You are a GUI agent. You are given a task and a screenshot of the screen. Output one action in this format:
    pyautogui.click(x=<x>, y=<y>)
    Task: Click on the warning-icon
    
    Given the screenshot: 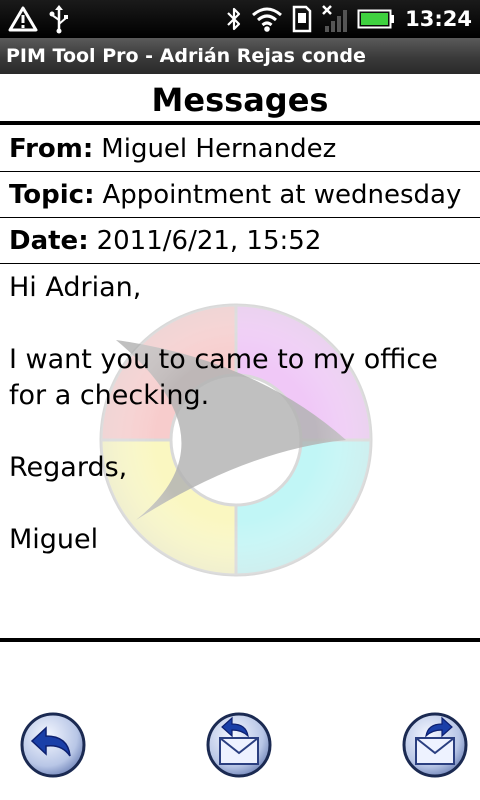 What is the action you would take?
    pyautogui.click(x=23, y=19)
    